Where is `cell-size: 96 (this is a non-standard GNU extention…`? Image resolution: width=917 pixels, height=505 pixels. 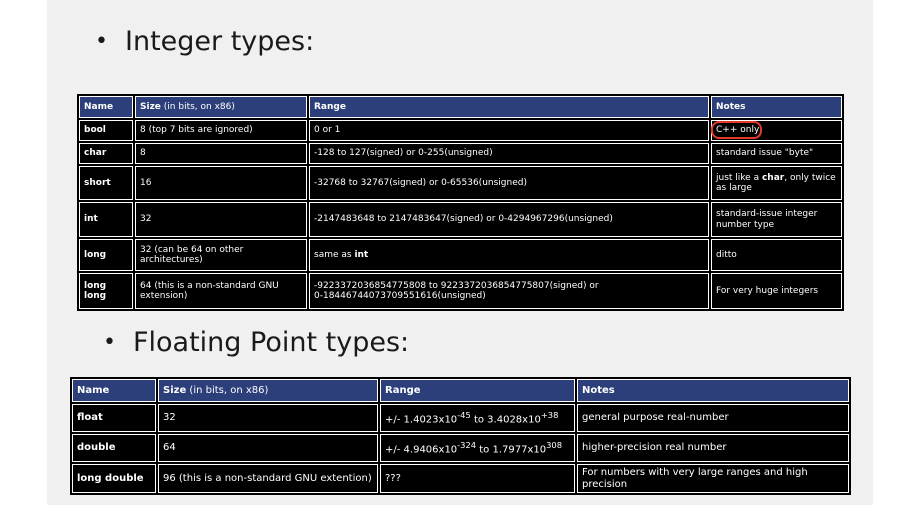 cell-size: 96 (this is a non-standard GNU extention… is located at coordinates (268, 478).